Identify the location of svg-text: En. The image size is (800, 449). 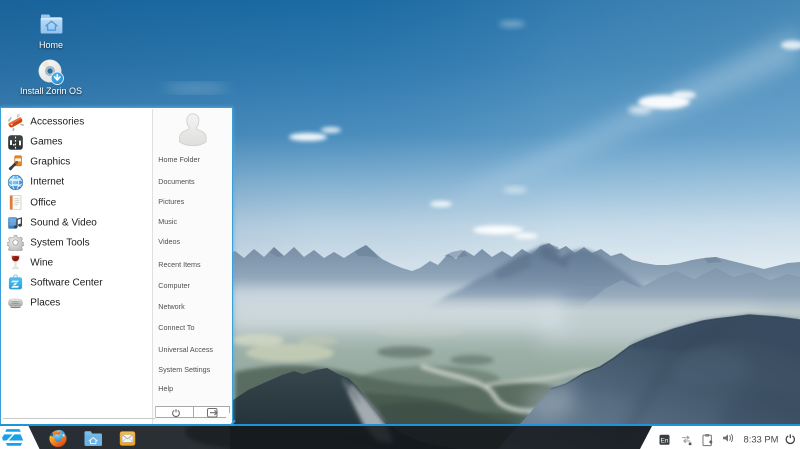
(665, 441).